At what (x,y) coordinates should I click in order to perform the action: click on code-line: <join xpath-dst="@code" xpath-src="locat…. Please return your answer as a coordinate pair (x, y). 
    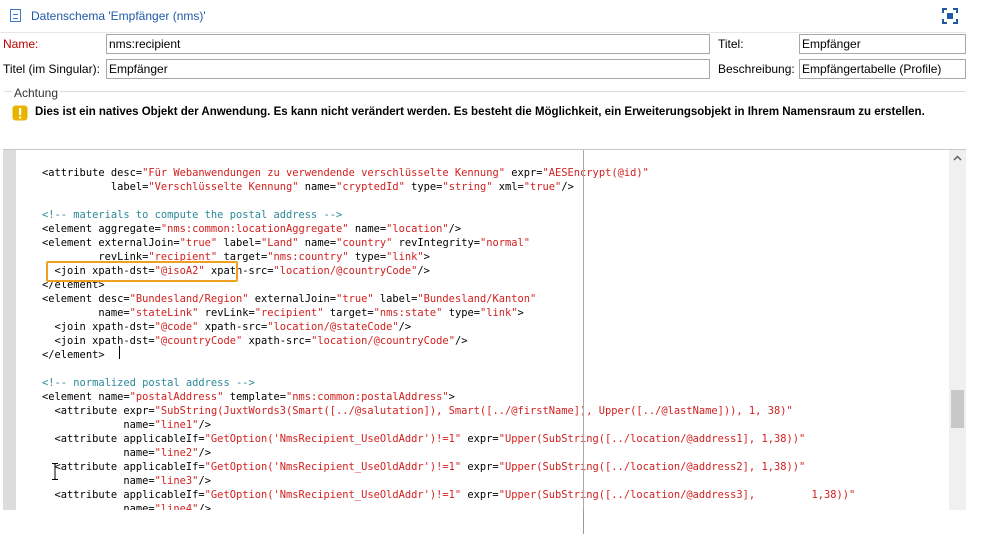
    Looking at the image, I should click on (214, 327).